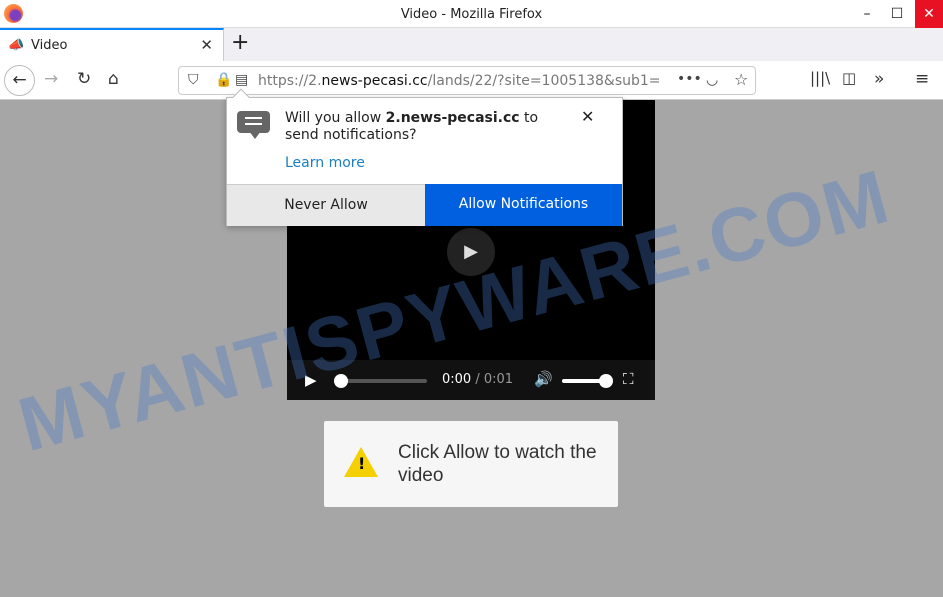 The height and width of the screenshot is (597, 943). What do you see at coordinates (471, 44) in the screenshot?
I see `tab-bar: 📣 Video ✕ +` at bounding box center [471, 44].